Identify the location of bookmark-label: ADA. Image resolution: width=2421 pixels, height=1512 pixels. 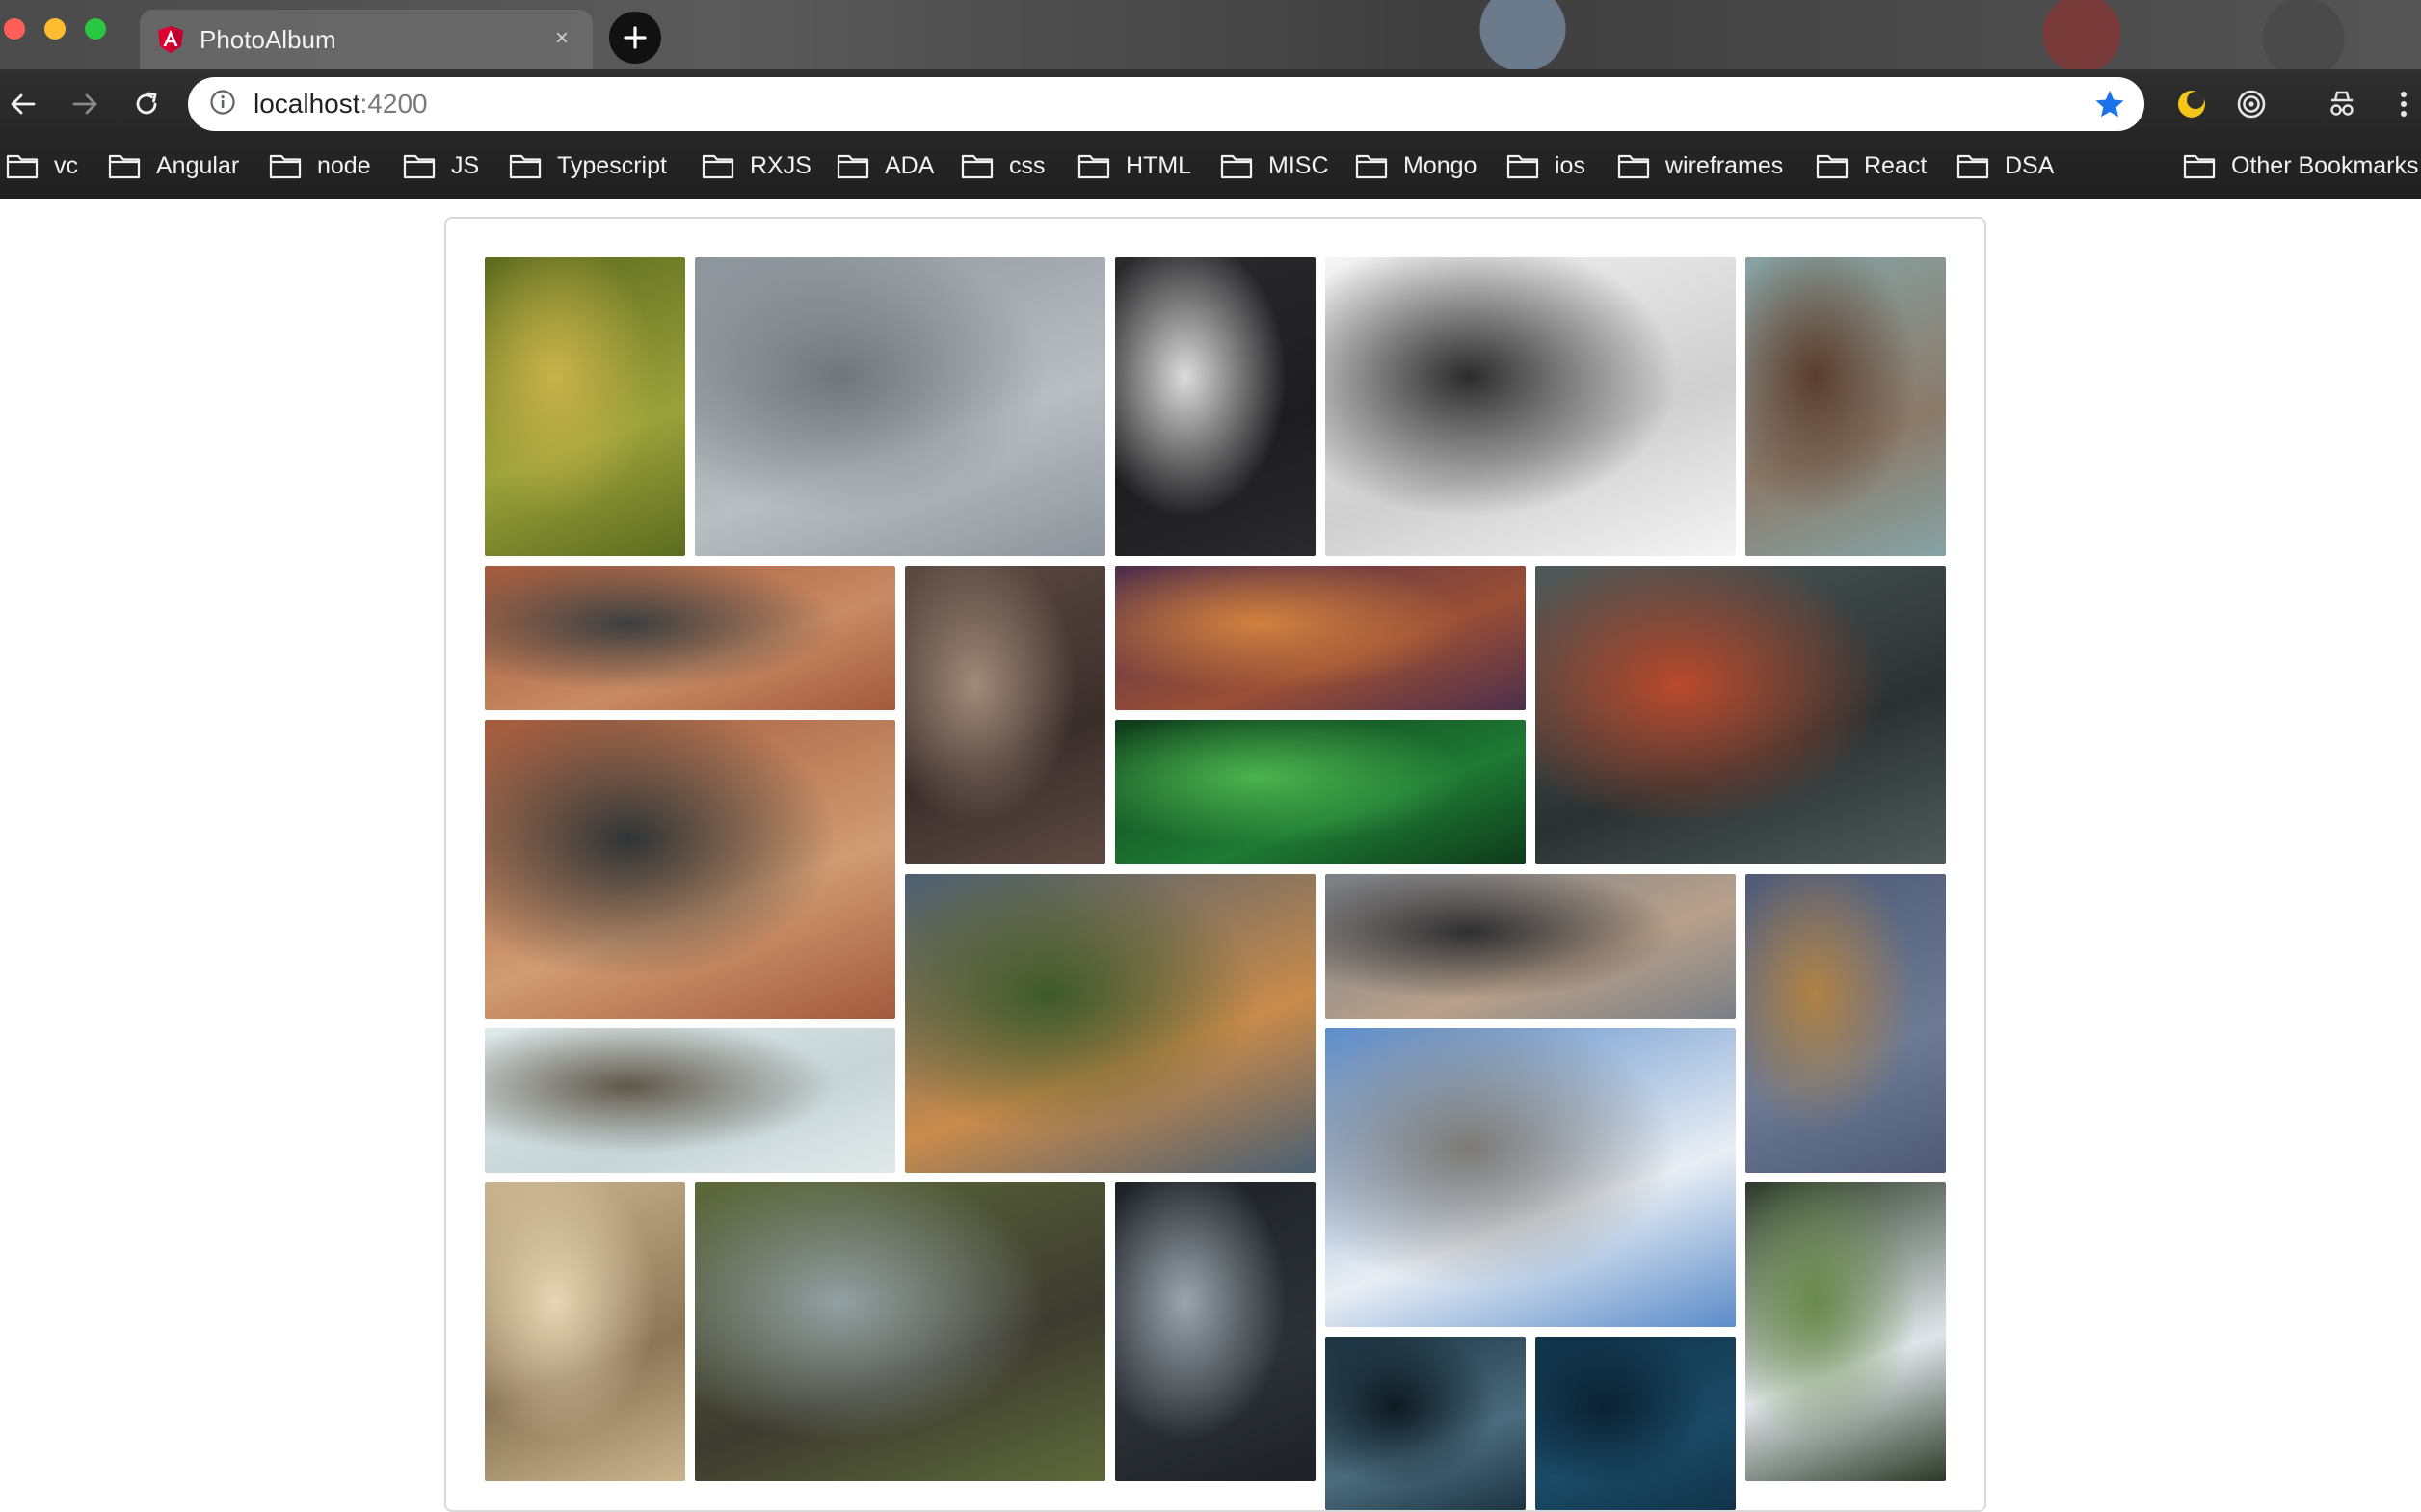
(910, 165).